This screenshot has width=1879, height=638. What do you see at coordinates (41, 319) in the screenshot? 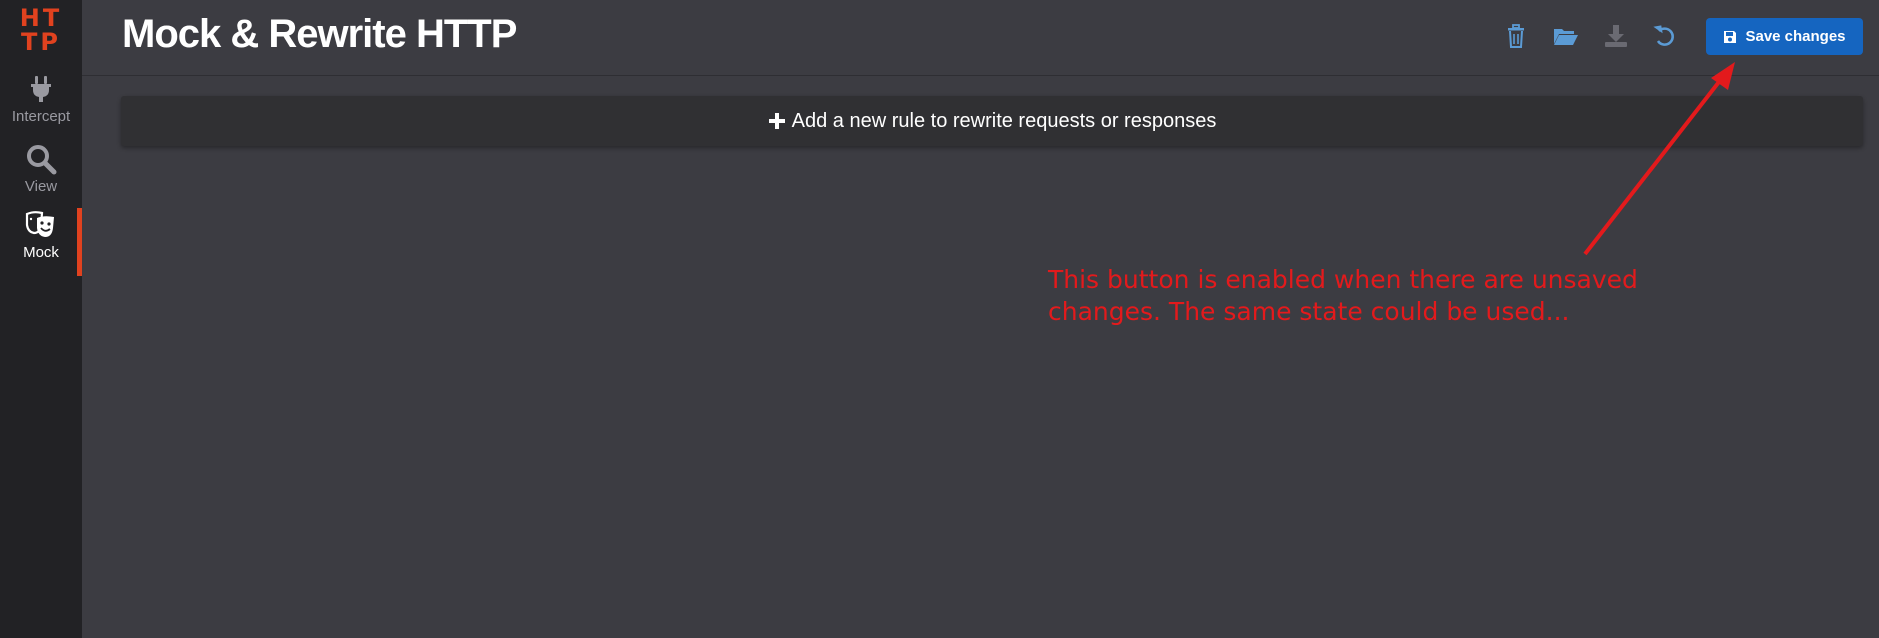
I see `sidebar: HT TP Intercept View Mock` at bounding box center [41, 319].